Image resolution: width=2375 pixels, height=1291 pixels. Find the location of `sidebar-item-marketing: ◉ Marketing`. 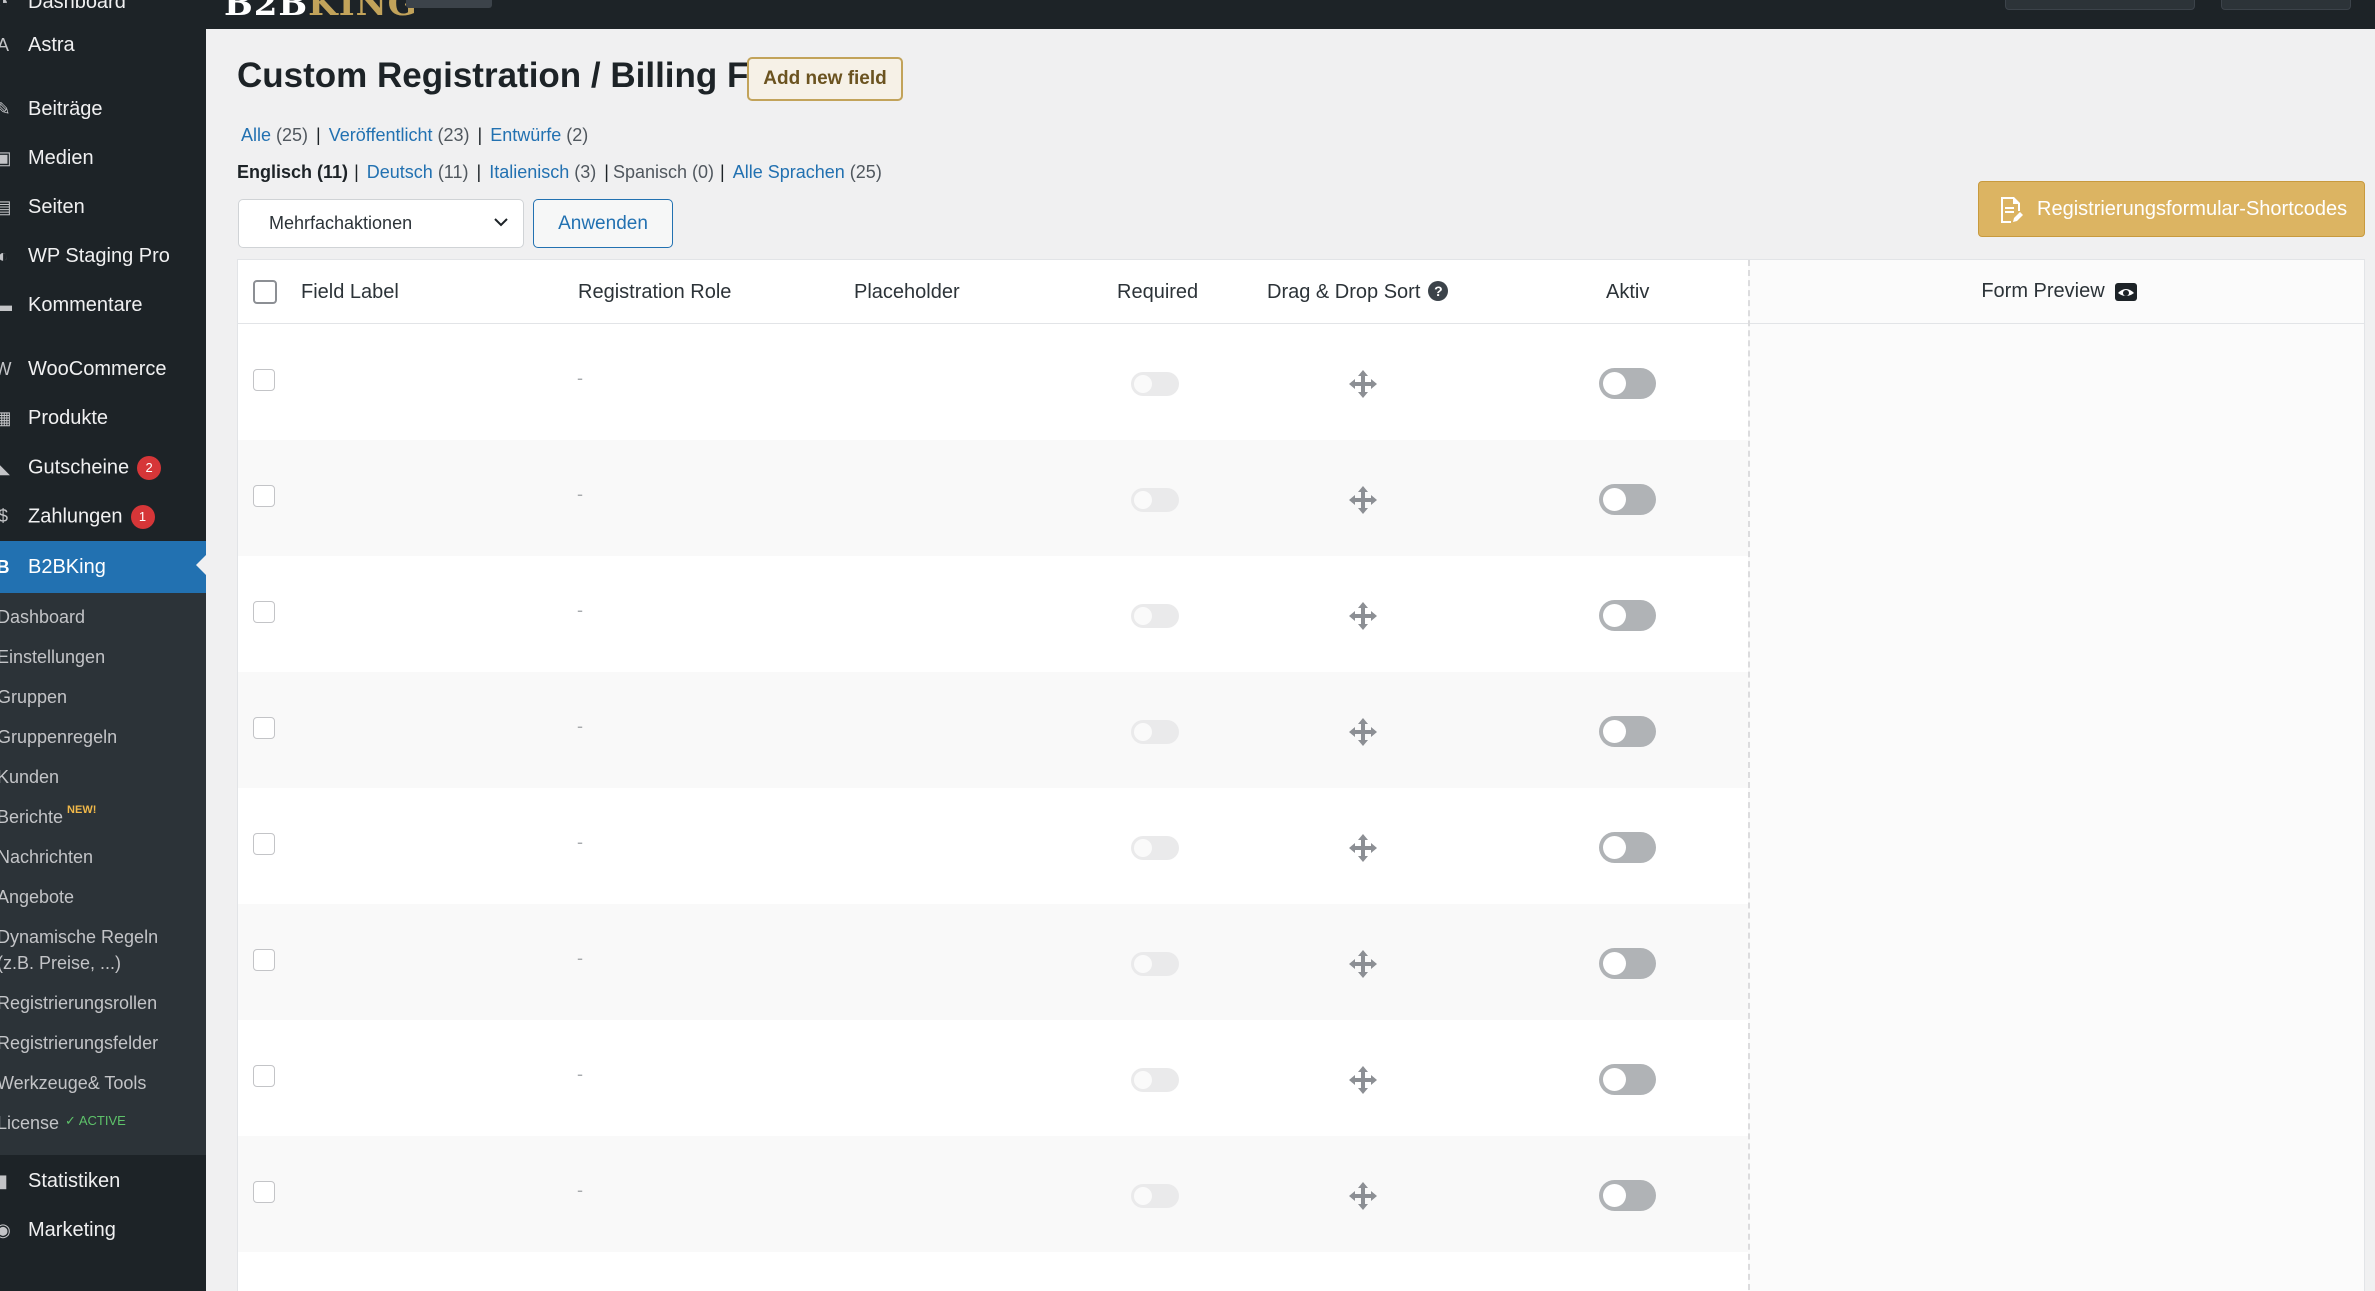

sidebar-item-marketing: ◉ Marketing is located at coordinates (103, 1230).